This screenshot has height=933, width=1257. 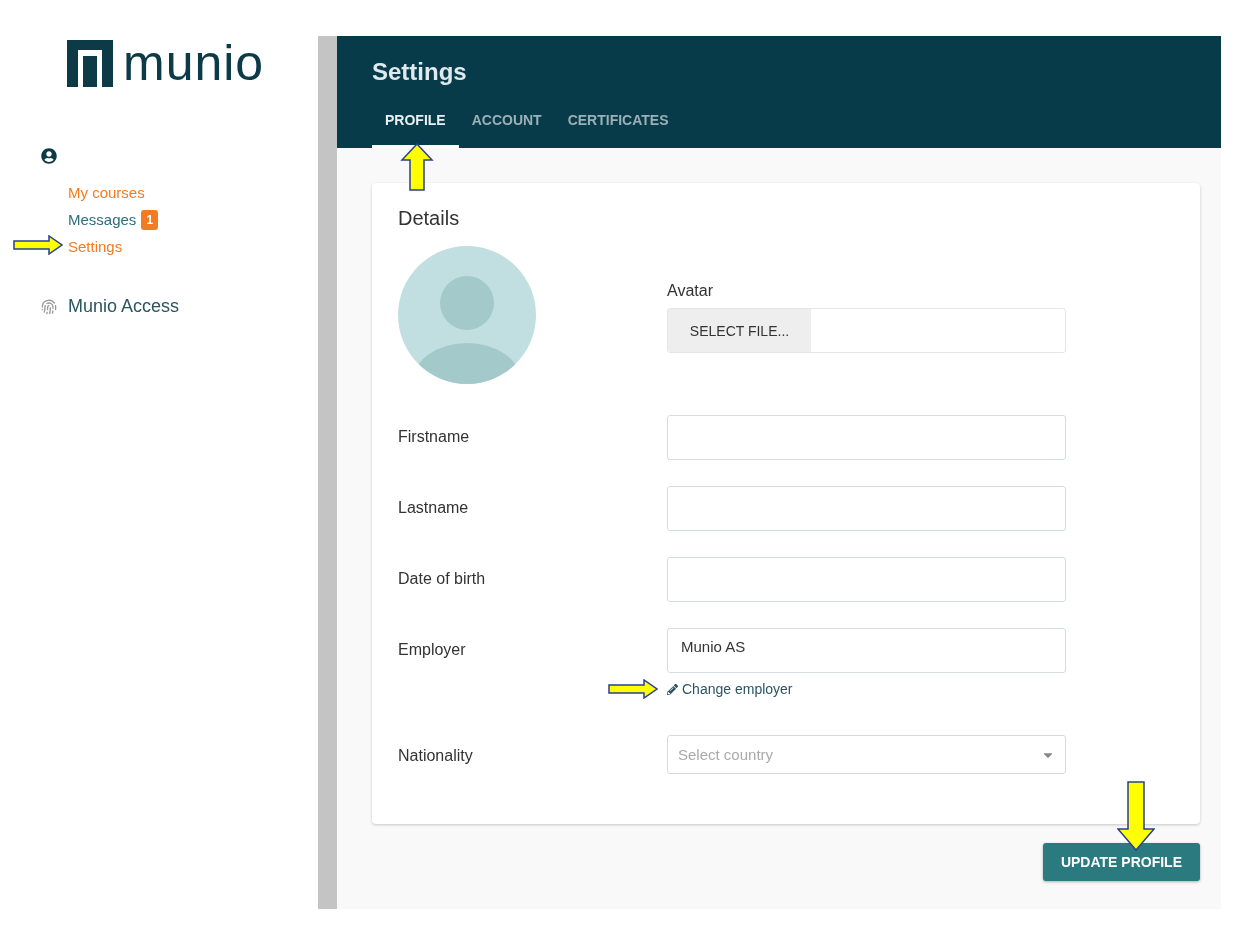 What do you see at coordinates (420, 72) in the screenshot?
I see `page-title: Settings` at bounding box center [420, 72].